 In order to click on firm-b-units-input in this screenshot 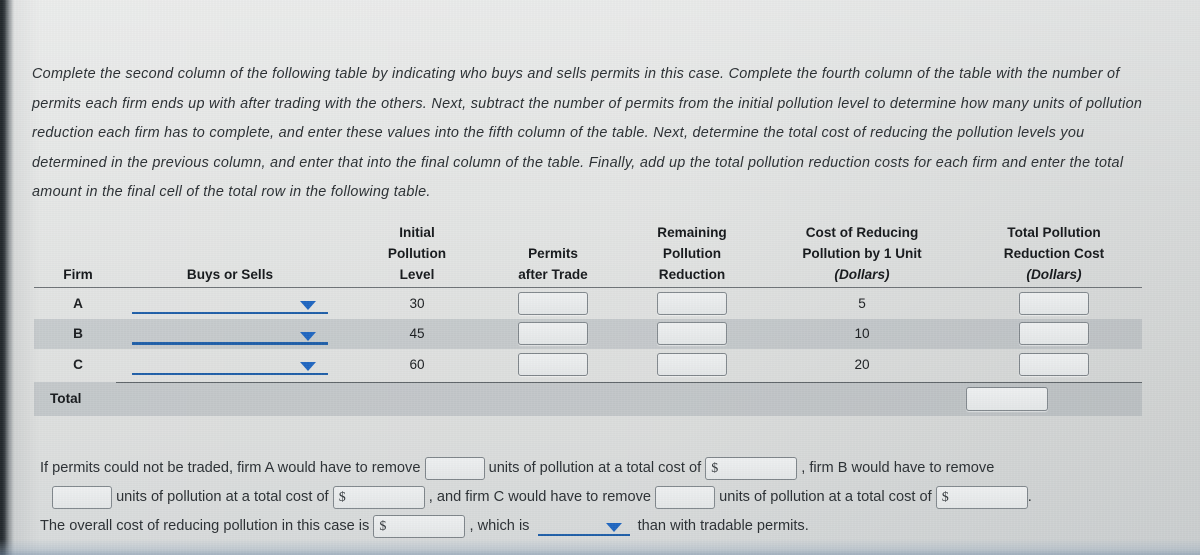, I will do `click(82, 497)`.